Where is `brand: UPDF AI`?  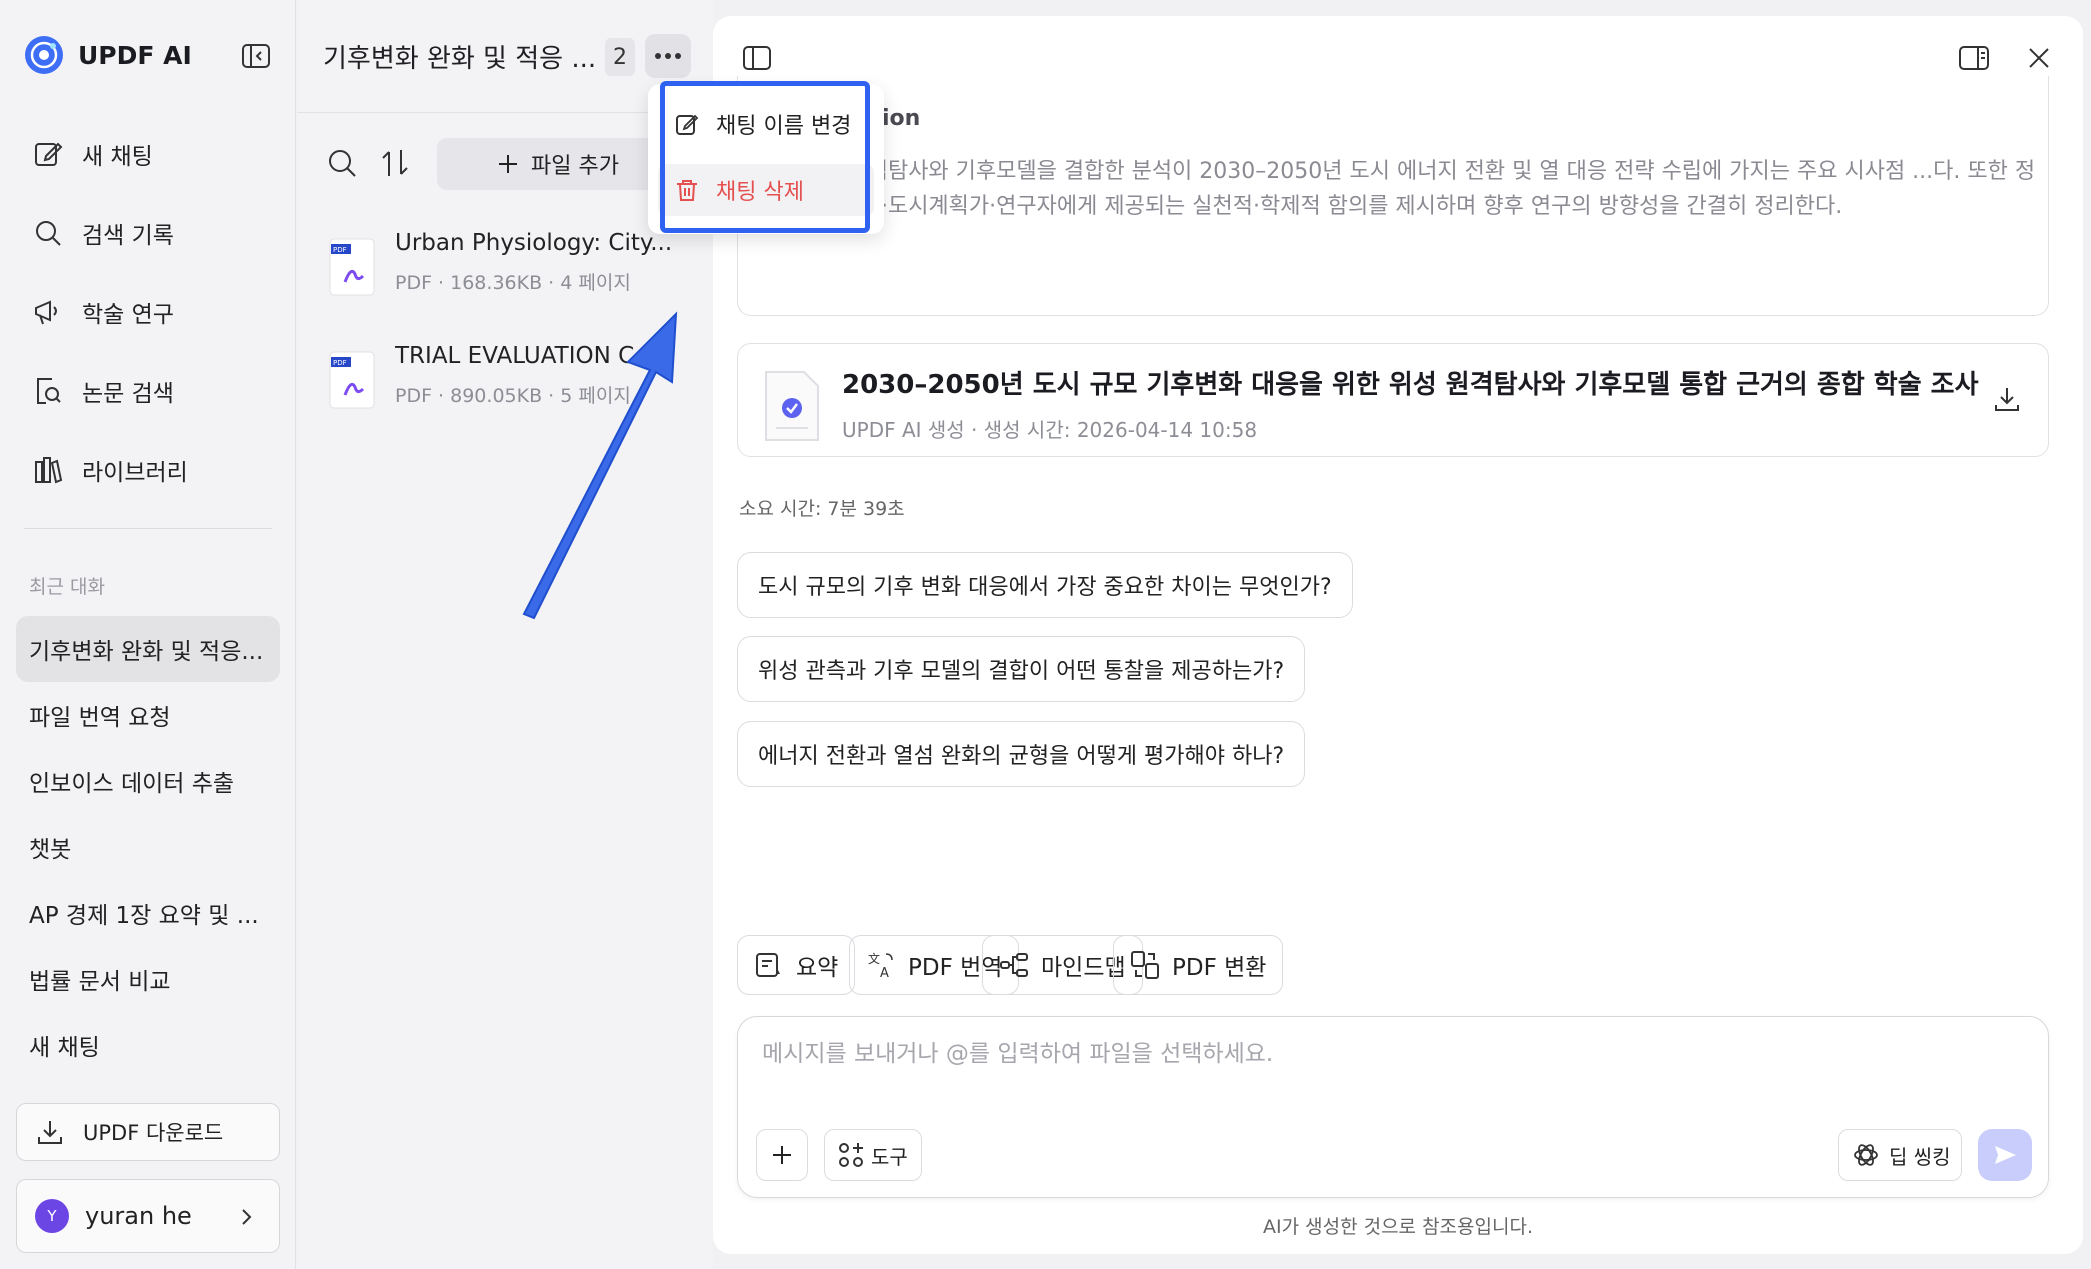
brand: UPDF AI is located at coordinates (108, 55).